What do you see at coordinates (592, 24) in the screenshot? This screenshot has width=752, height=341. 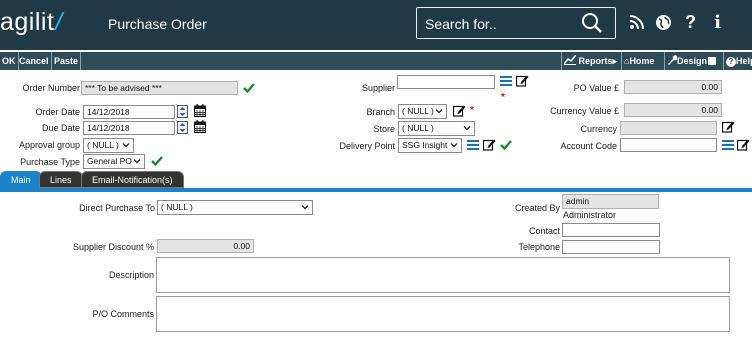 I see `search-icon` at bounding box center [592, 24].